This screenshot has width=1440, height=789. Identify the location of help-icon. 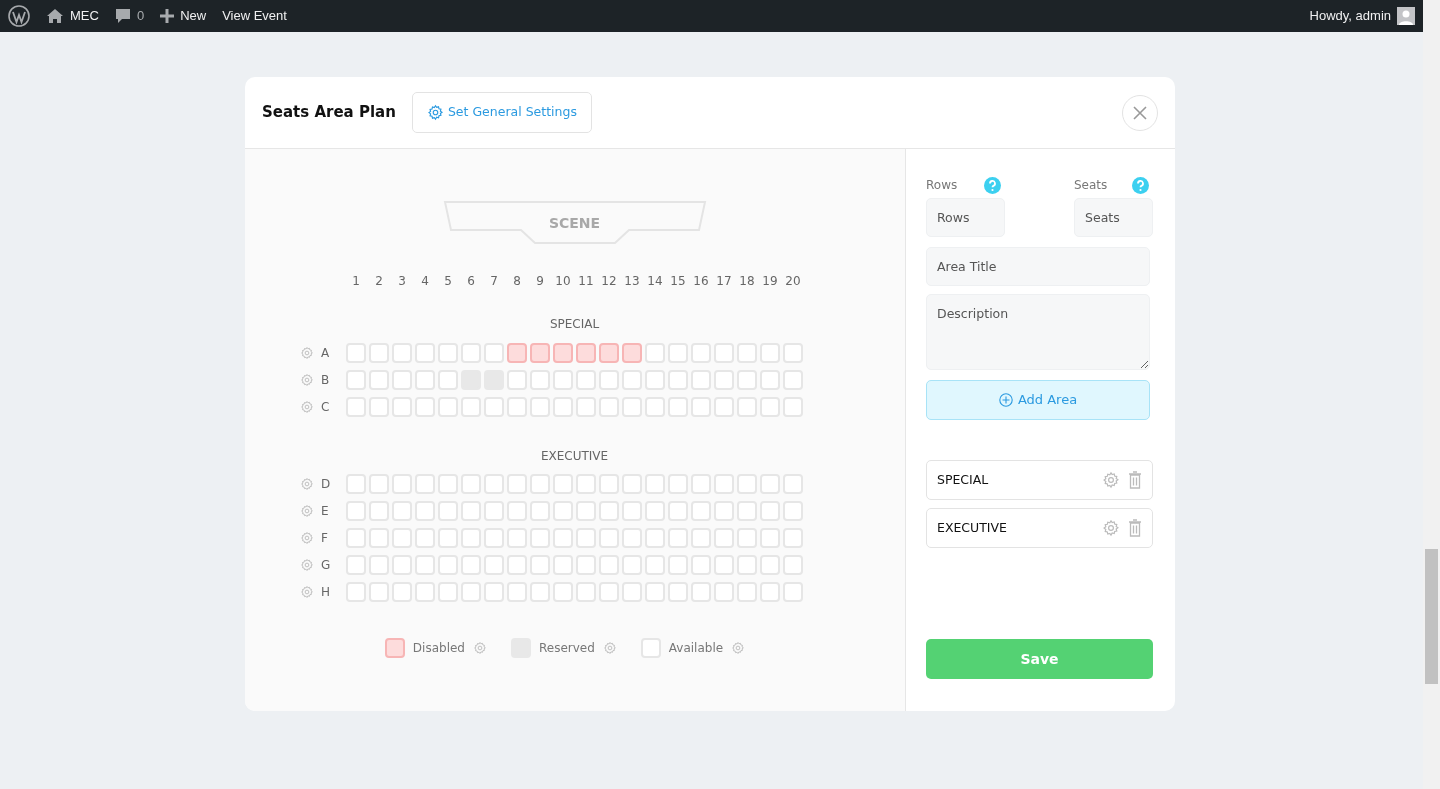
(992, 185).